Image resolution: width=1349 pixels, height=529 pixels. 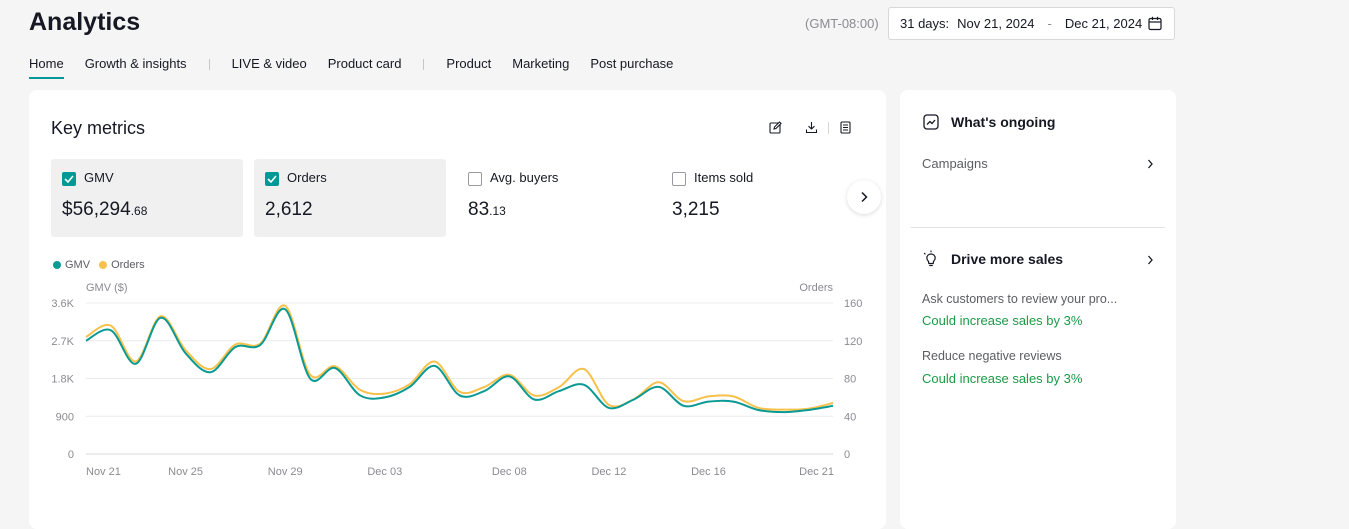 I want to click on timezone-label: (GMT-08:00), so click(x=842, y=23).